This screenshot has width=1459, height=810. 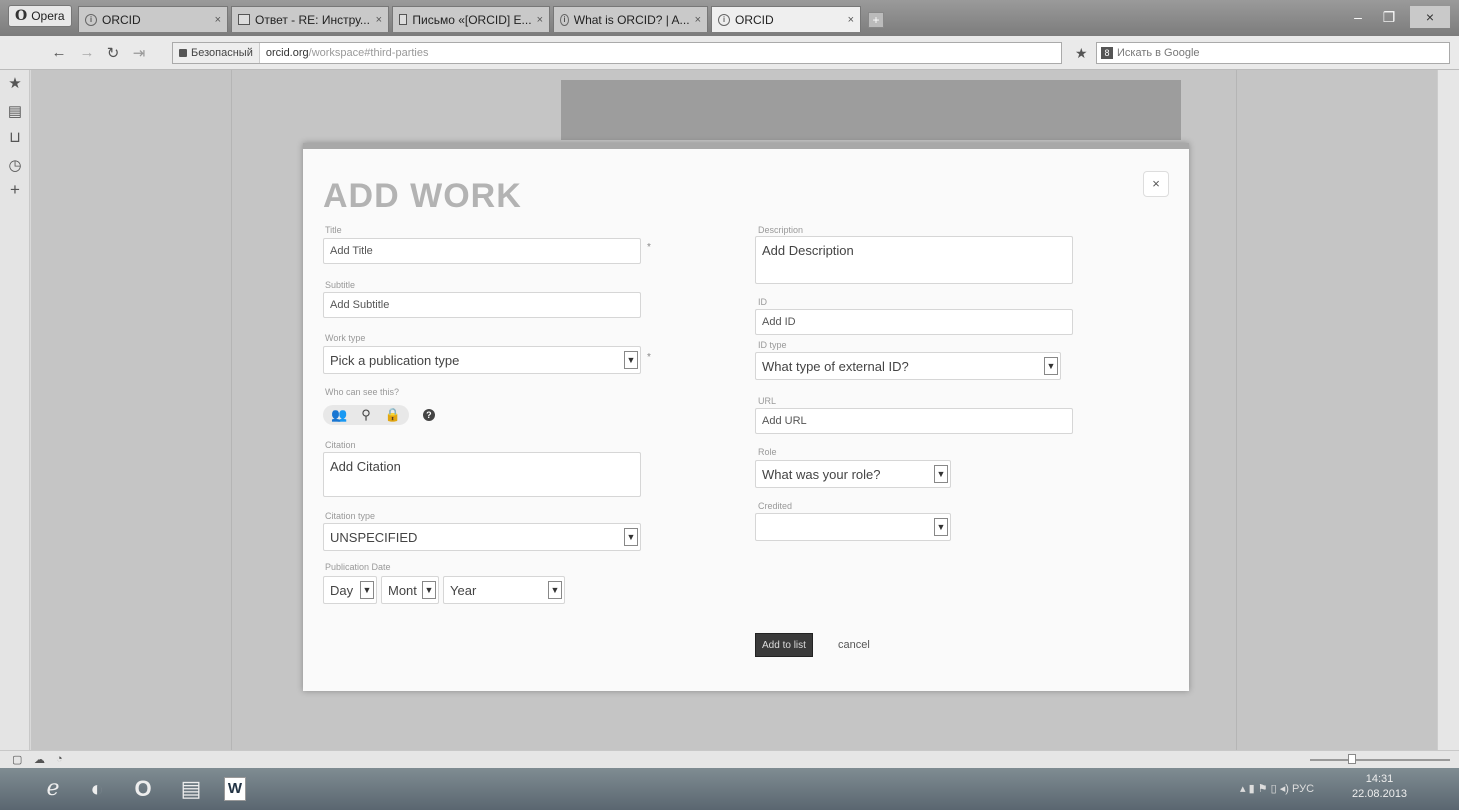 I want to click on add-to-list-button: Add to list, so click(x=784, y=645).